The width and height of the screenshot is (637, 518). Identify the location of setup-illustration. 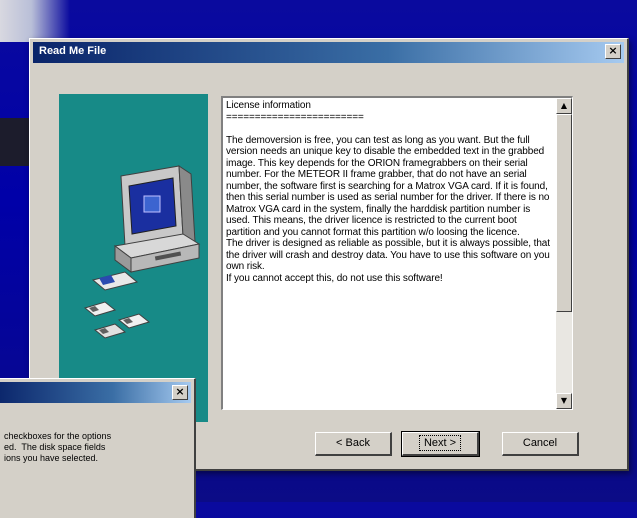
(133, 258).